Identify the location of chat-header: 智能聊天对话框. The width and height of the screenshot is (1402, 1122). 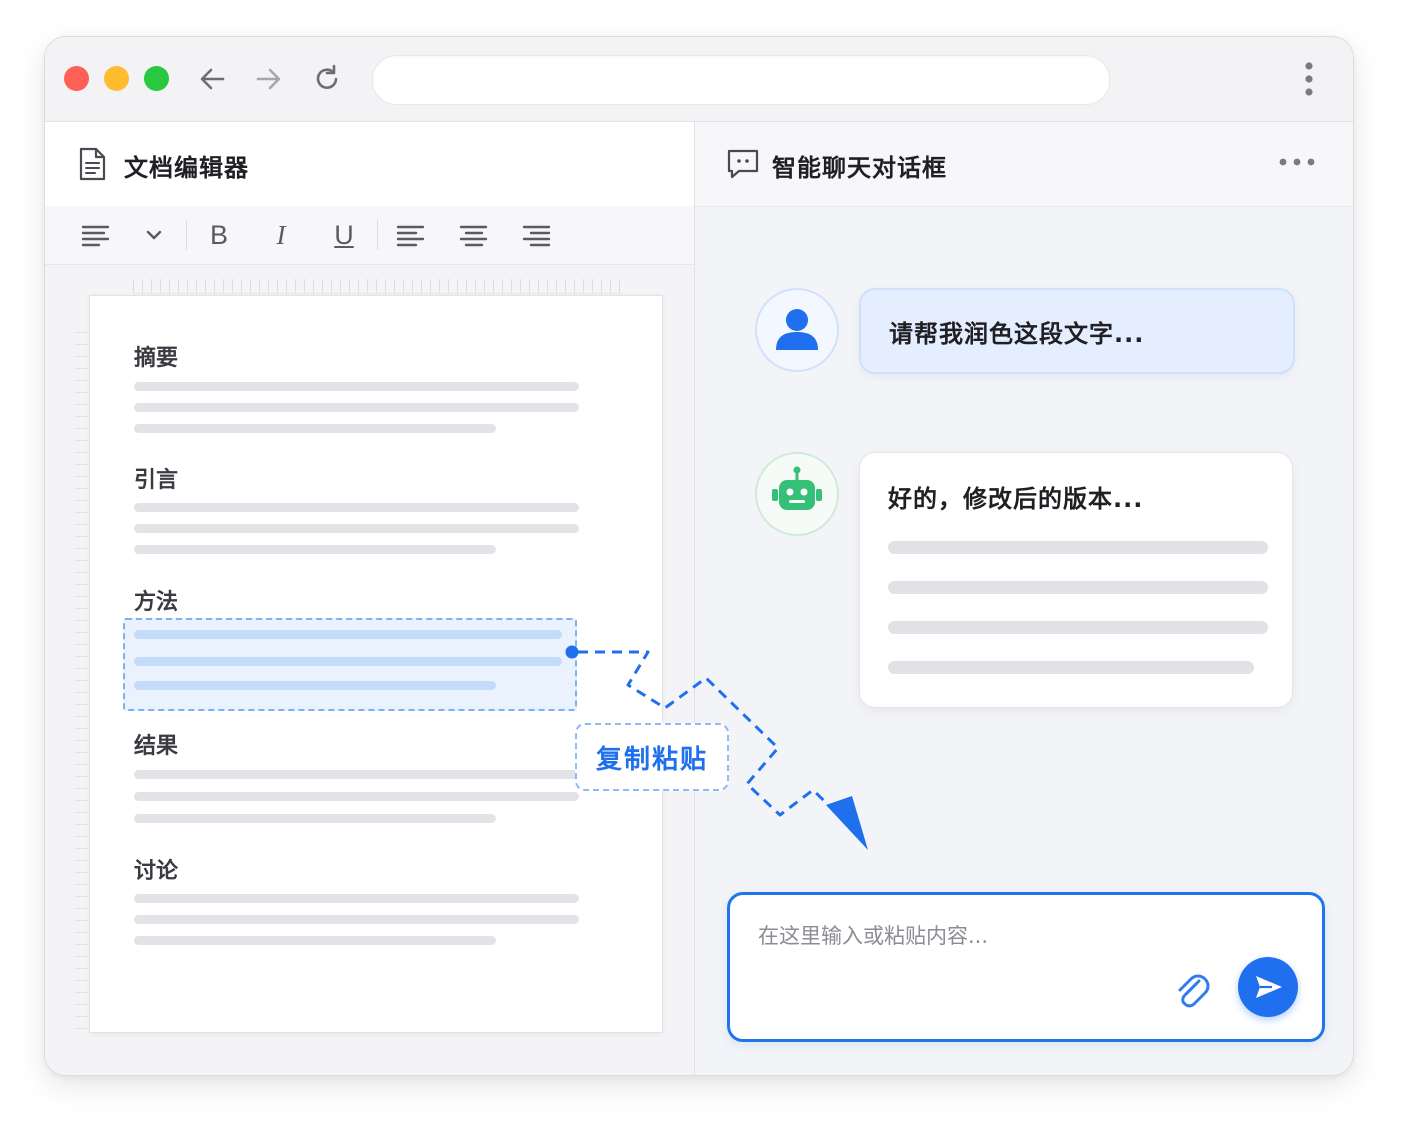
(1024, 164).